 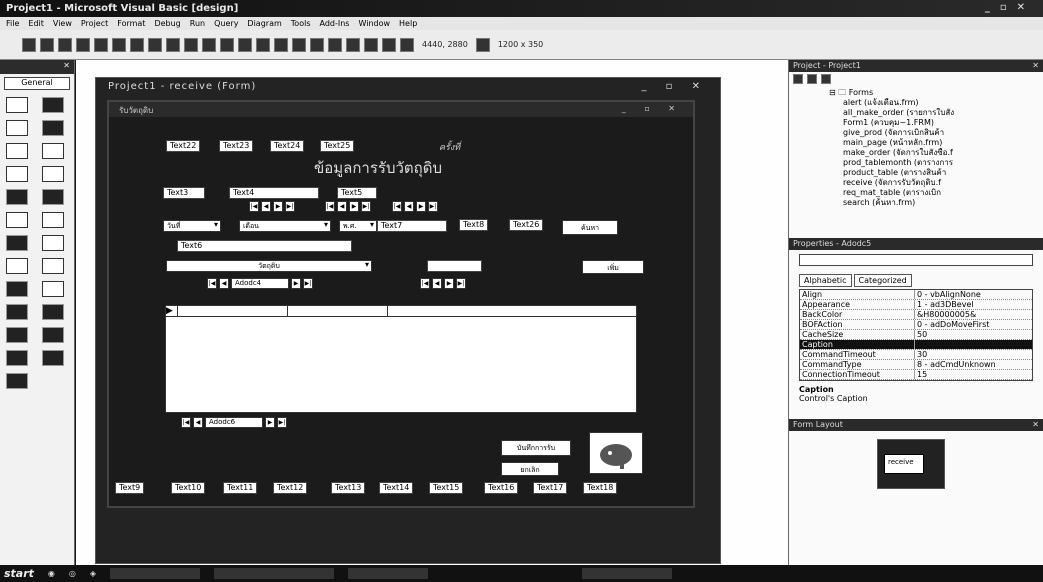 I want to click on form-layout-icon, so click(x=317, y=44).